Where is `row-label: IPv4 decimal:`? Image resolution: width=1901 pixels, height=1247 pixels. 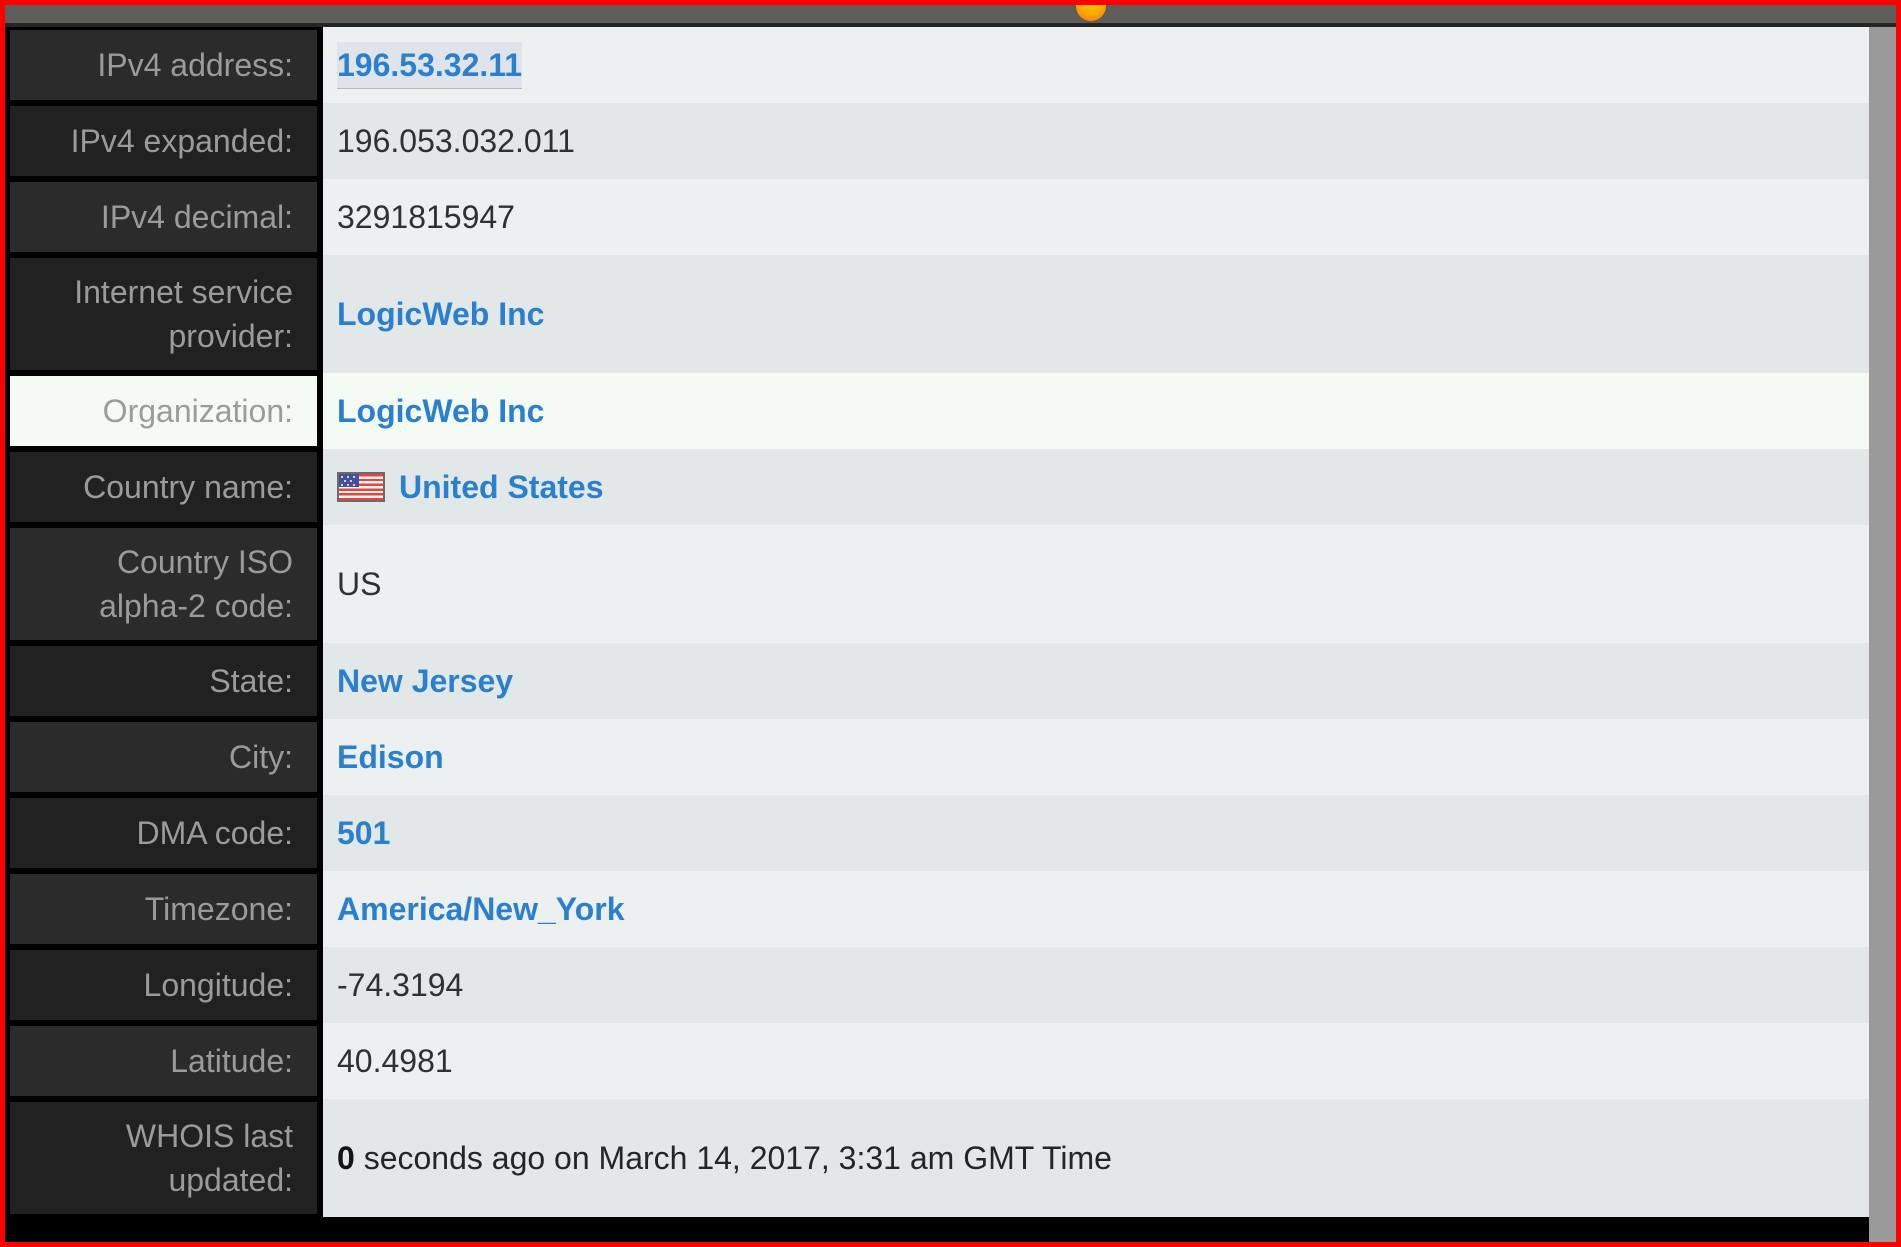
row-label: IPv4 decimal: is located at coordinates (164, 217).